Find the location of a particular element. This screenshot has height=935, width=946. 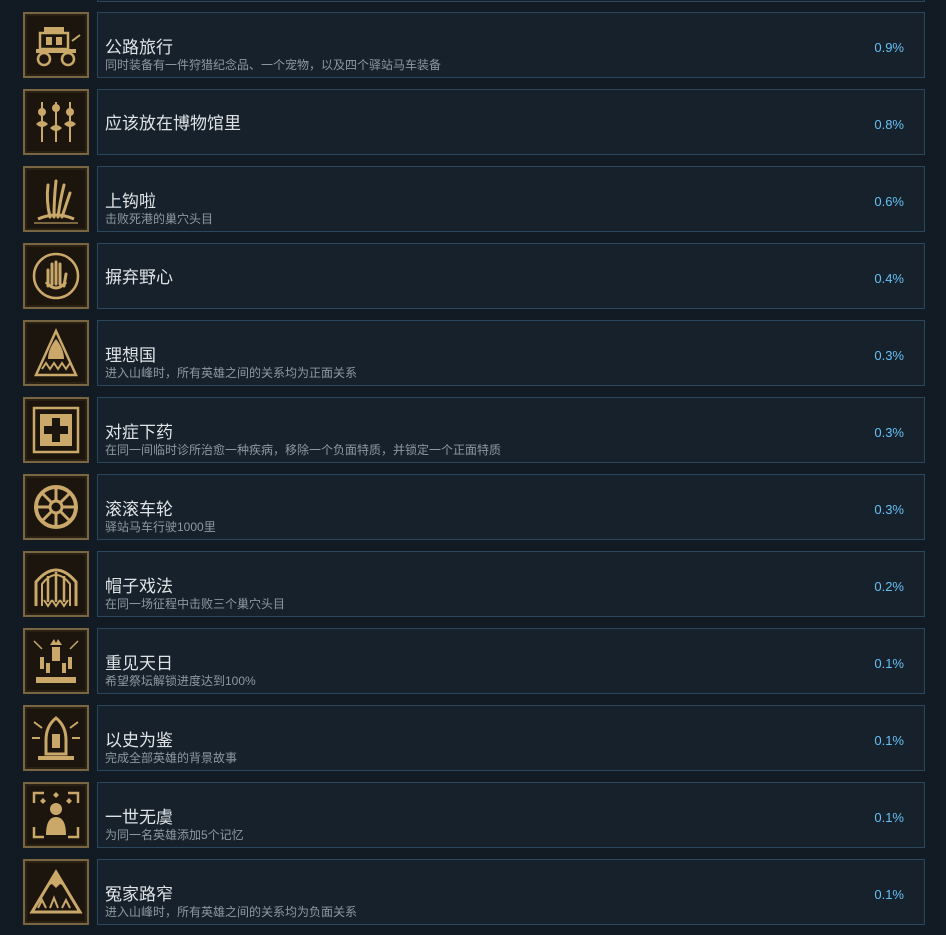

achievement-box: 应该放在博物馆里 0.8% is located at coordinates (511, 122).